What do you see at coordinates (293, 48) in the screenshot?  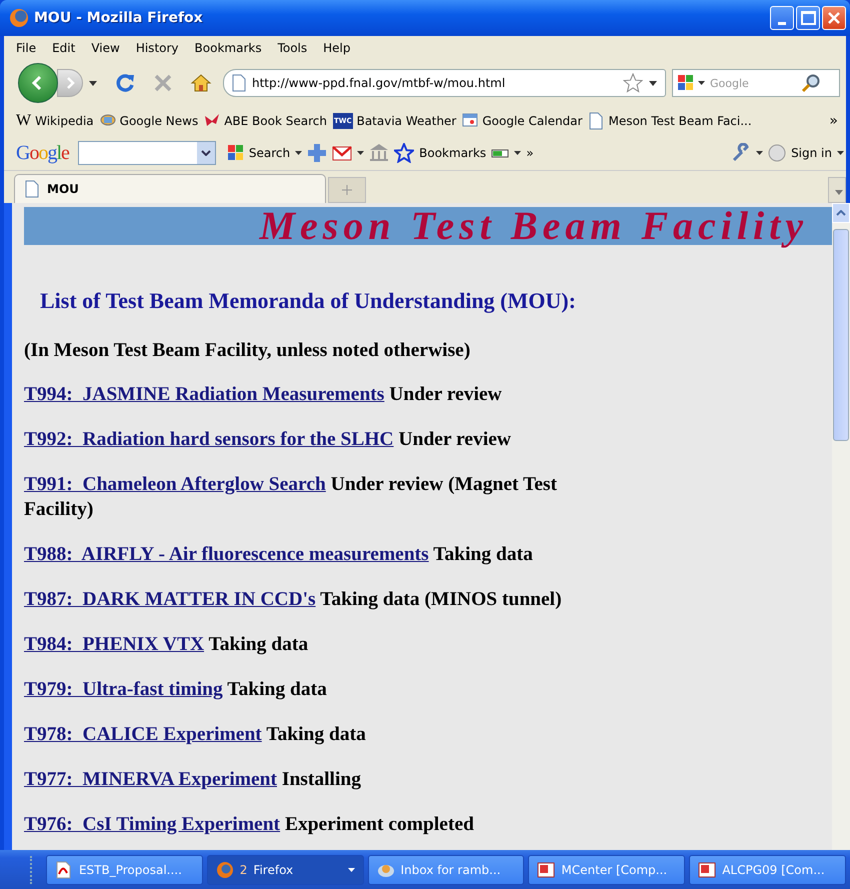 I see `menu-item: Tools` at bounding box center [293, 48].